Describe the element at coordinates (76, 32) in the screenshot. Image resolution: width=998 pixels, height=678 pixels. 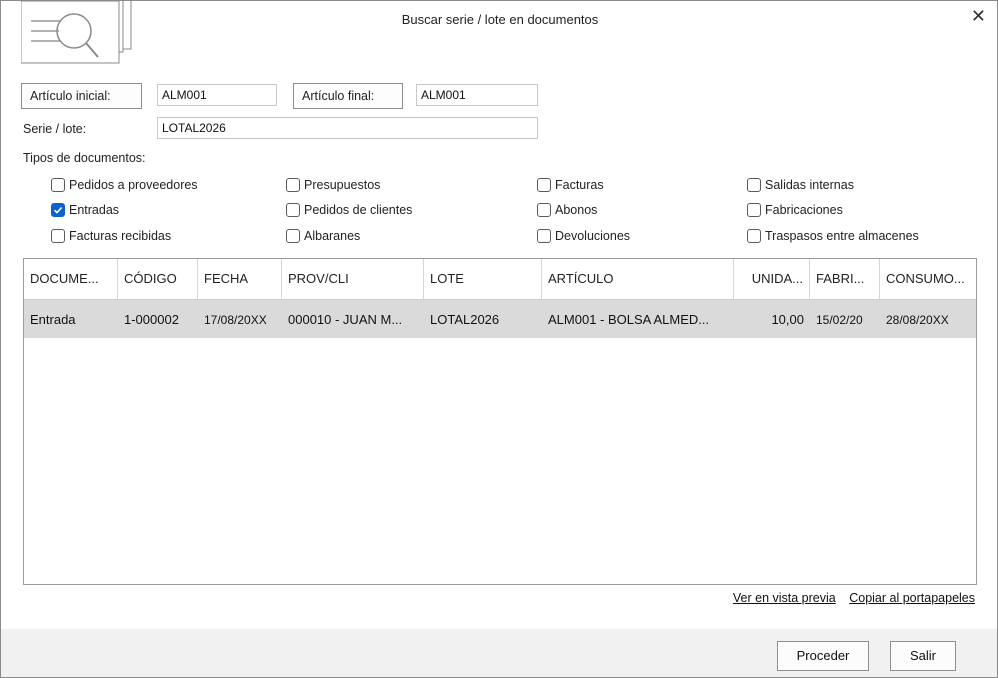
I see `search-documents-icon` at that location.